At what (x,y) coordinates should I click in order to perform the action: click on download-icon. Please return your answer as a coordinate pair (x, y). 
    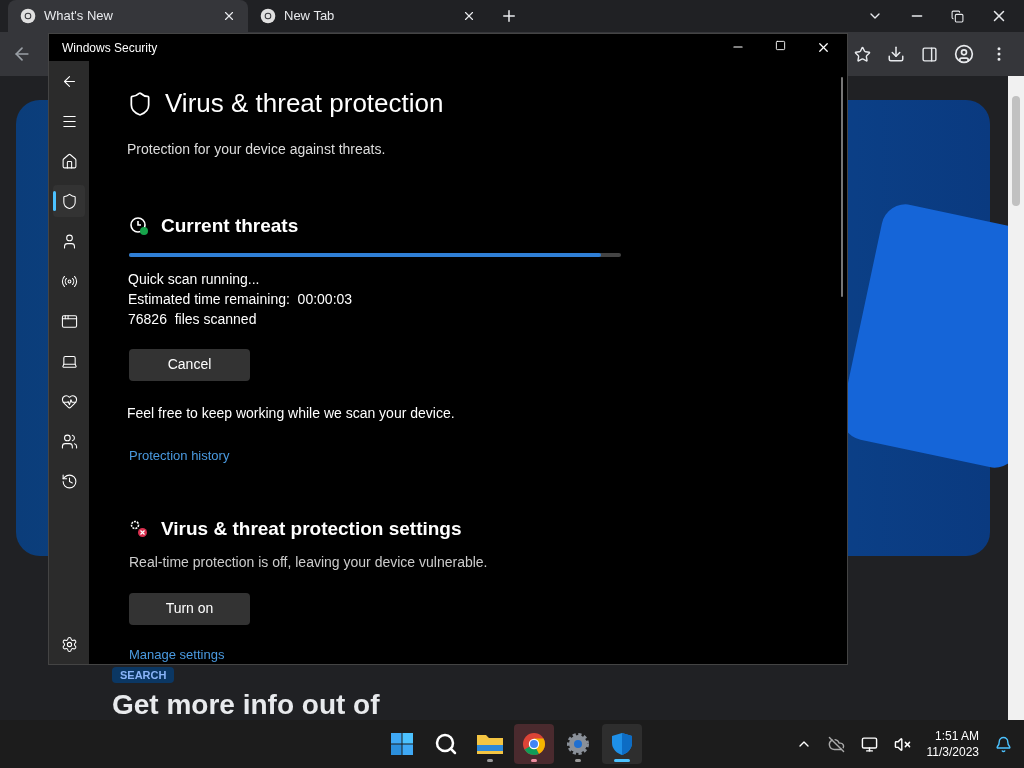
    Looking at the image, I should click on (896, 54).